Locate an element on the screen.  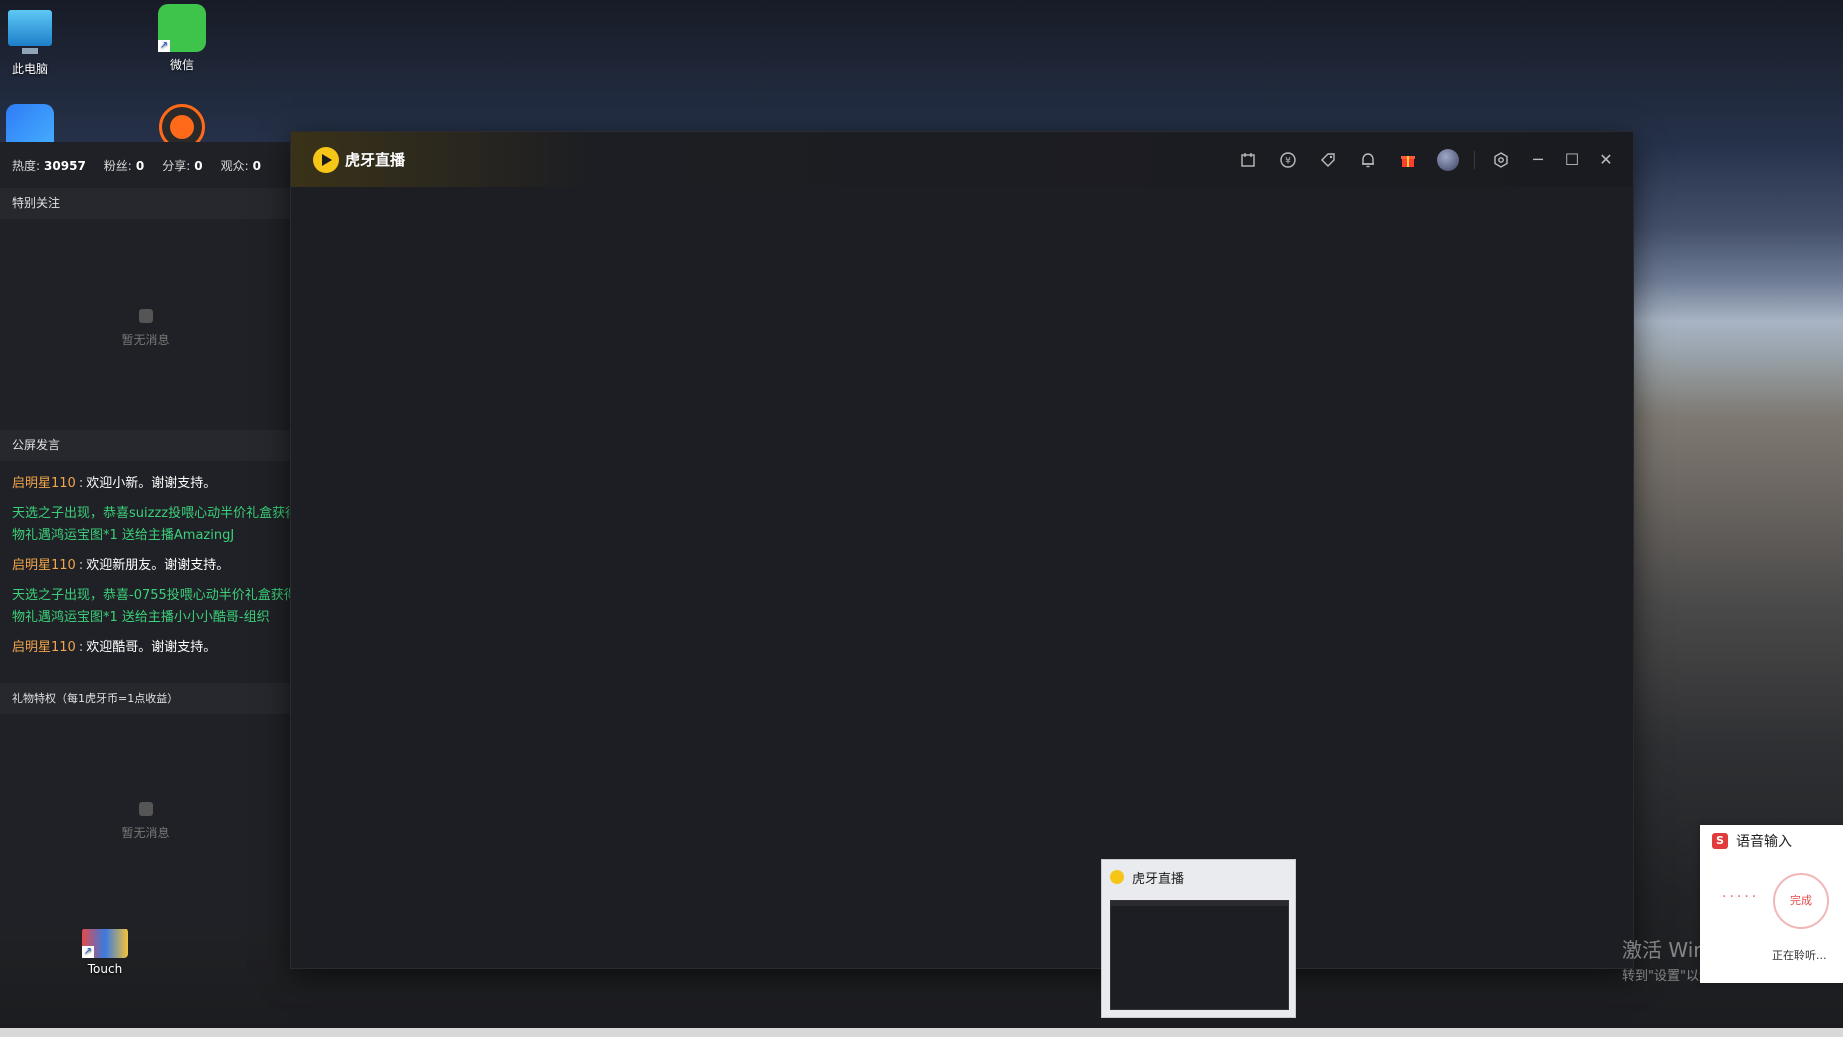
gift-privilege-header: 礼物特权（每1虎牙币=1点收益） is located at coordinates (145, 698).